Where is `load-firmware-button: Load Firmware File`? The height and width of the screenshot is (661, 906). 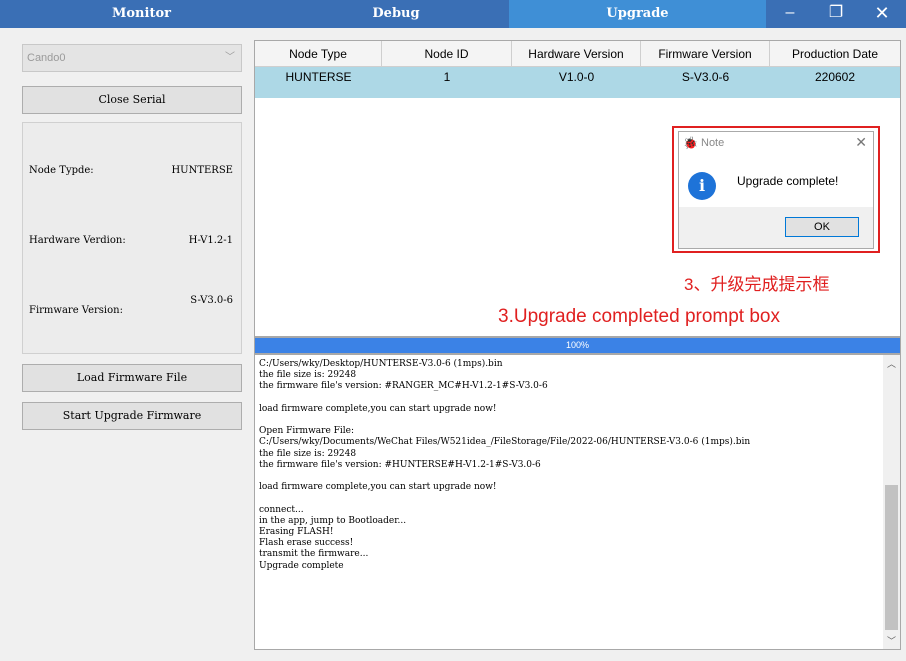
load-firmware-button: Load Firmware File is located at coordinates (132, 378).